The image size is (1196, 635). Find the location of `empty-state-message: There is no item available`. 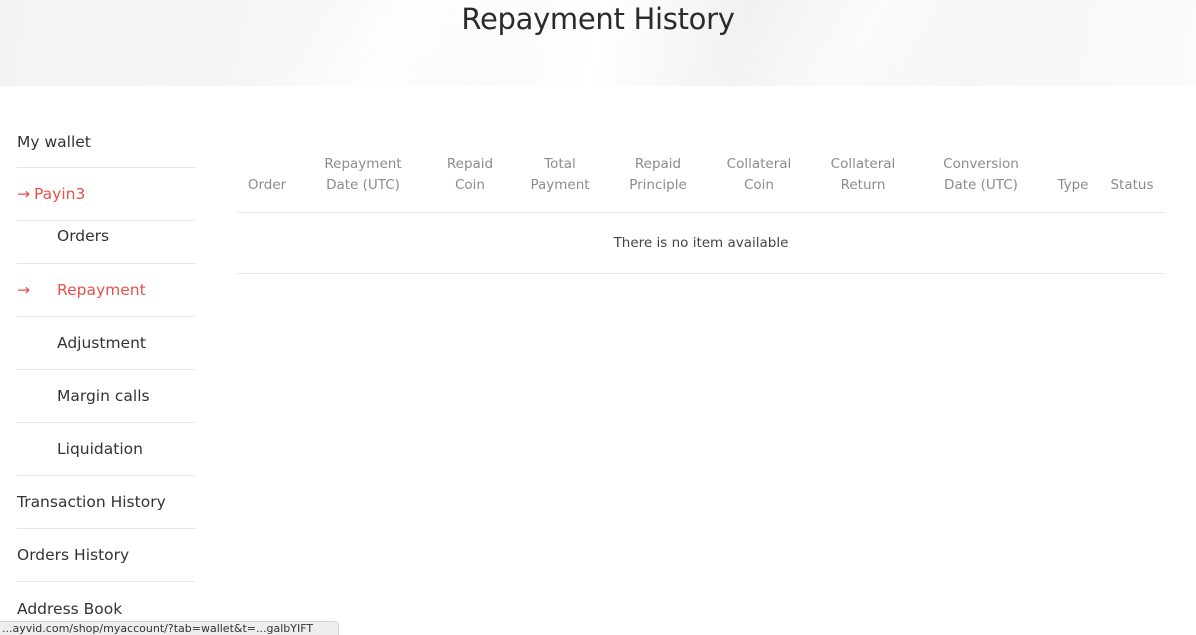

empty-state-message: There is no item available is located at coordinates (701, 243).